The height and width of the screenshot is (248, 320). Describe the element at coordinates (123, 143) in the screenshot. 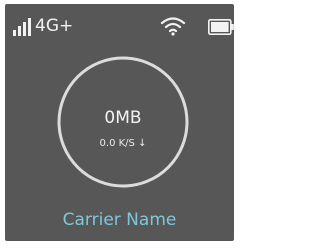

I see `transfer-speed: 0.0 K/S ↓` at that location.